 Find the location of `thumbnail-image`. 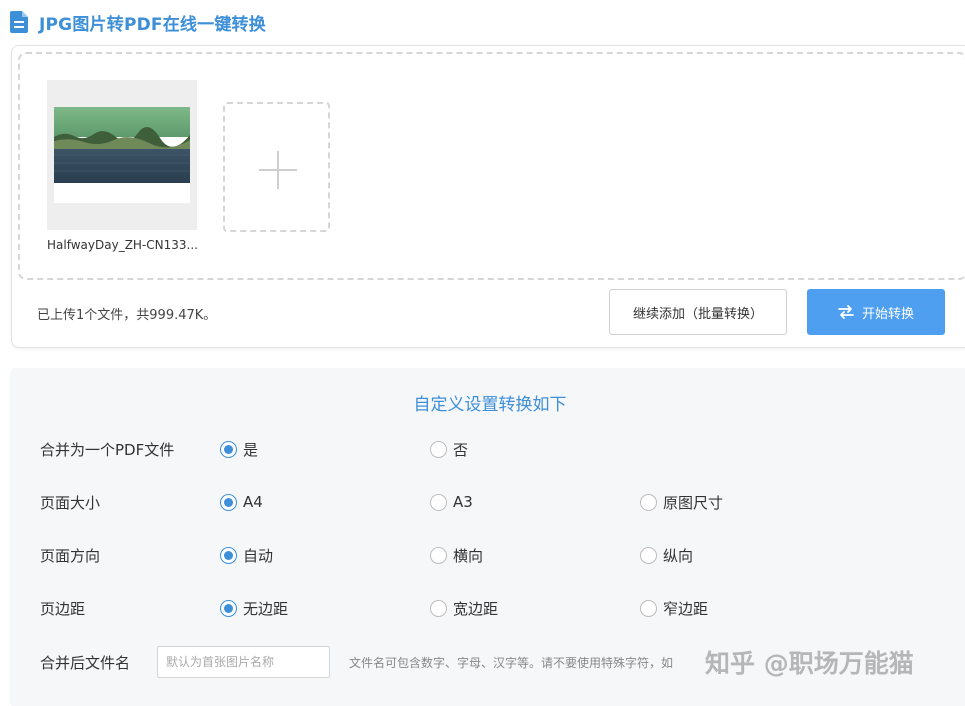

thumbnail-image is located at coordinates (122, 155).